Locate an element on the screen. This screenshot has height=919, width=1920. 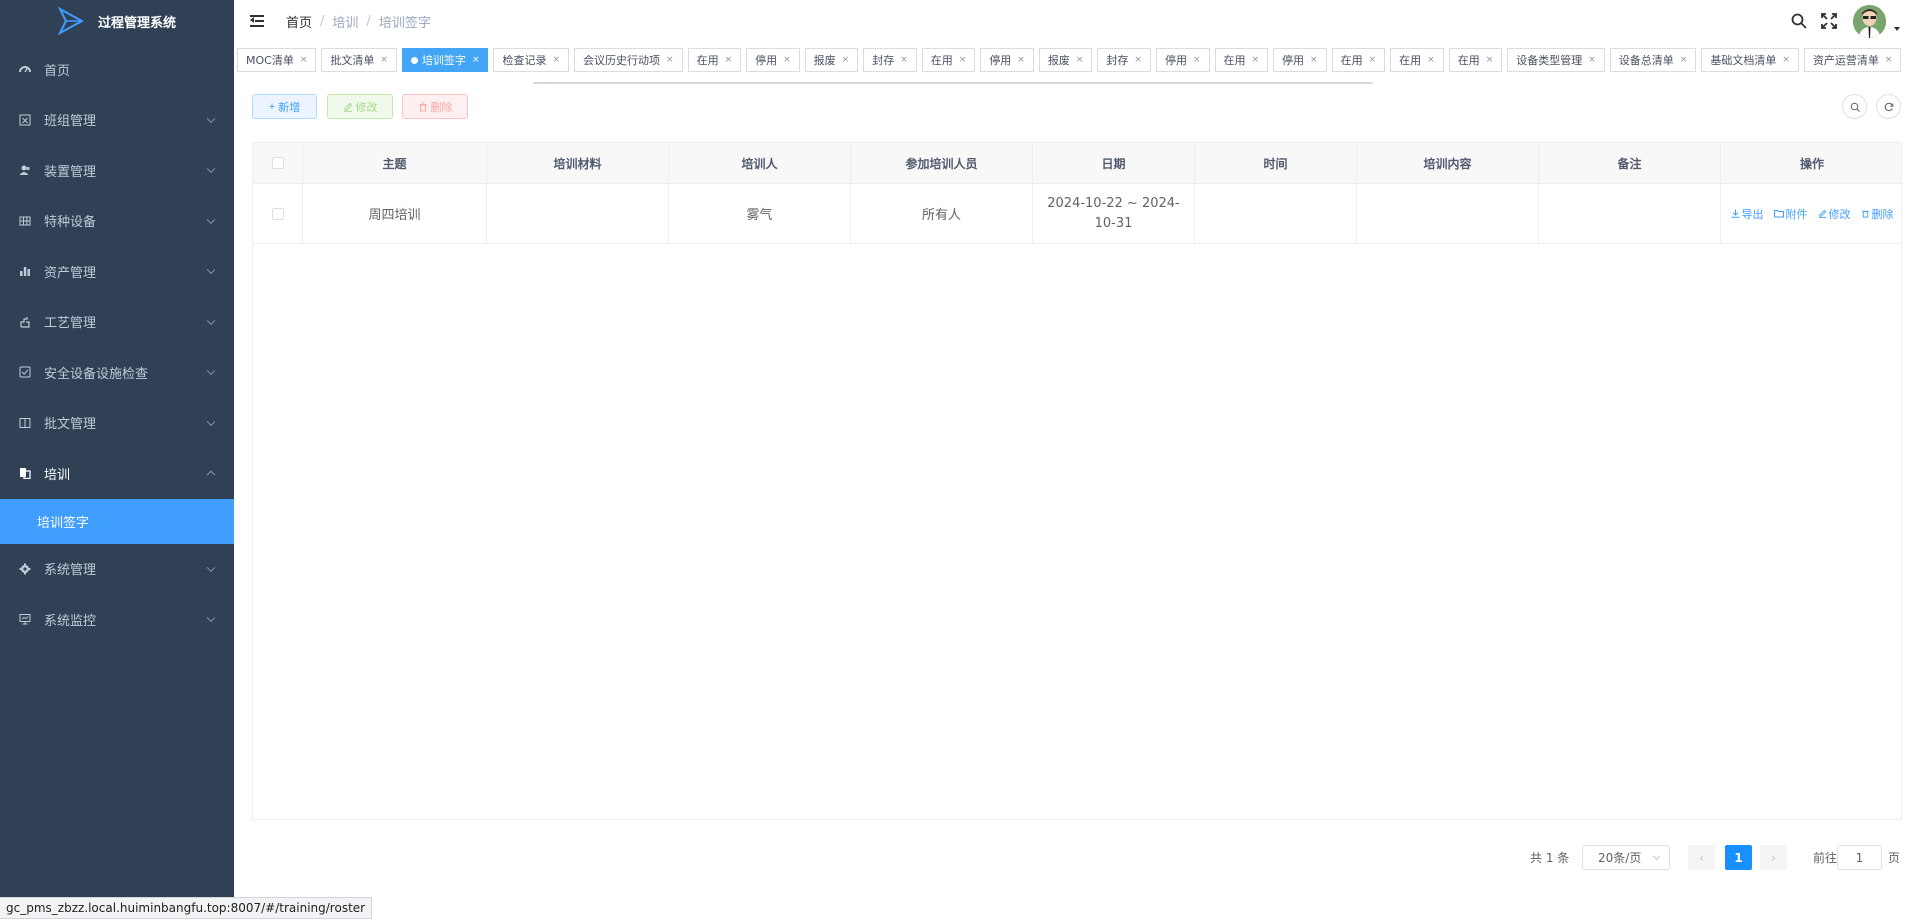
sidebar-item: 安全设备设施检查 is located at coordinates (117, 372).